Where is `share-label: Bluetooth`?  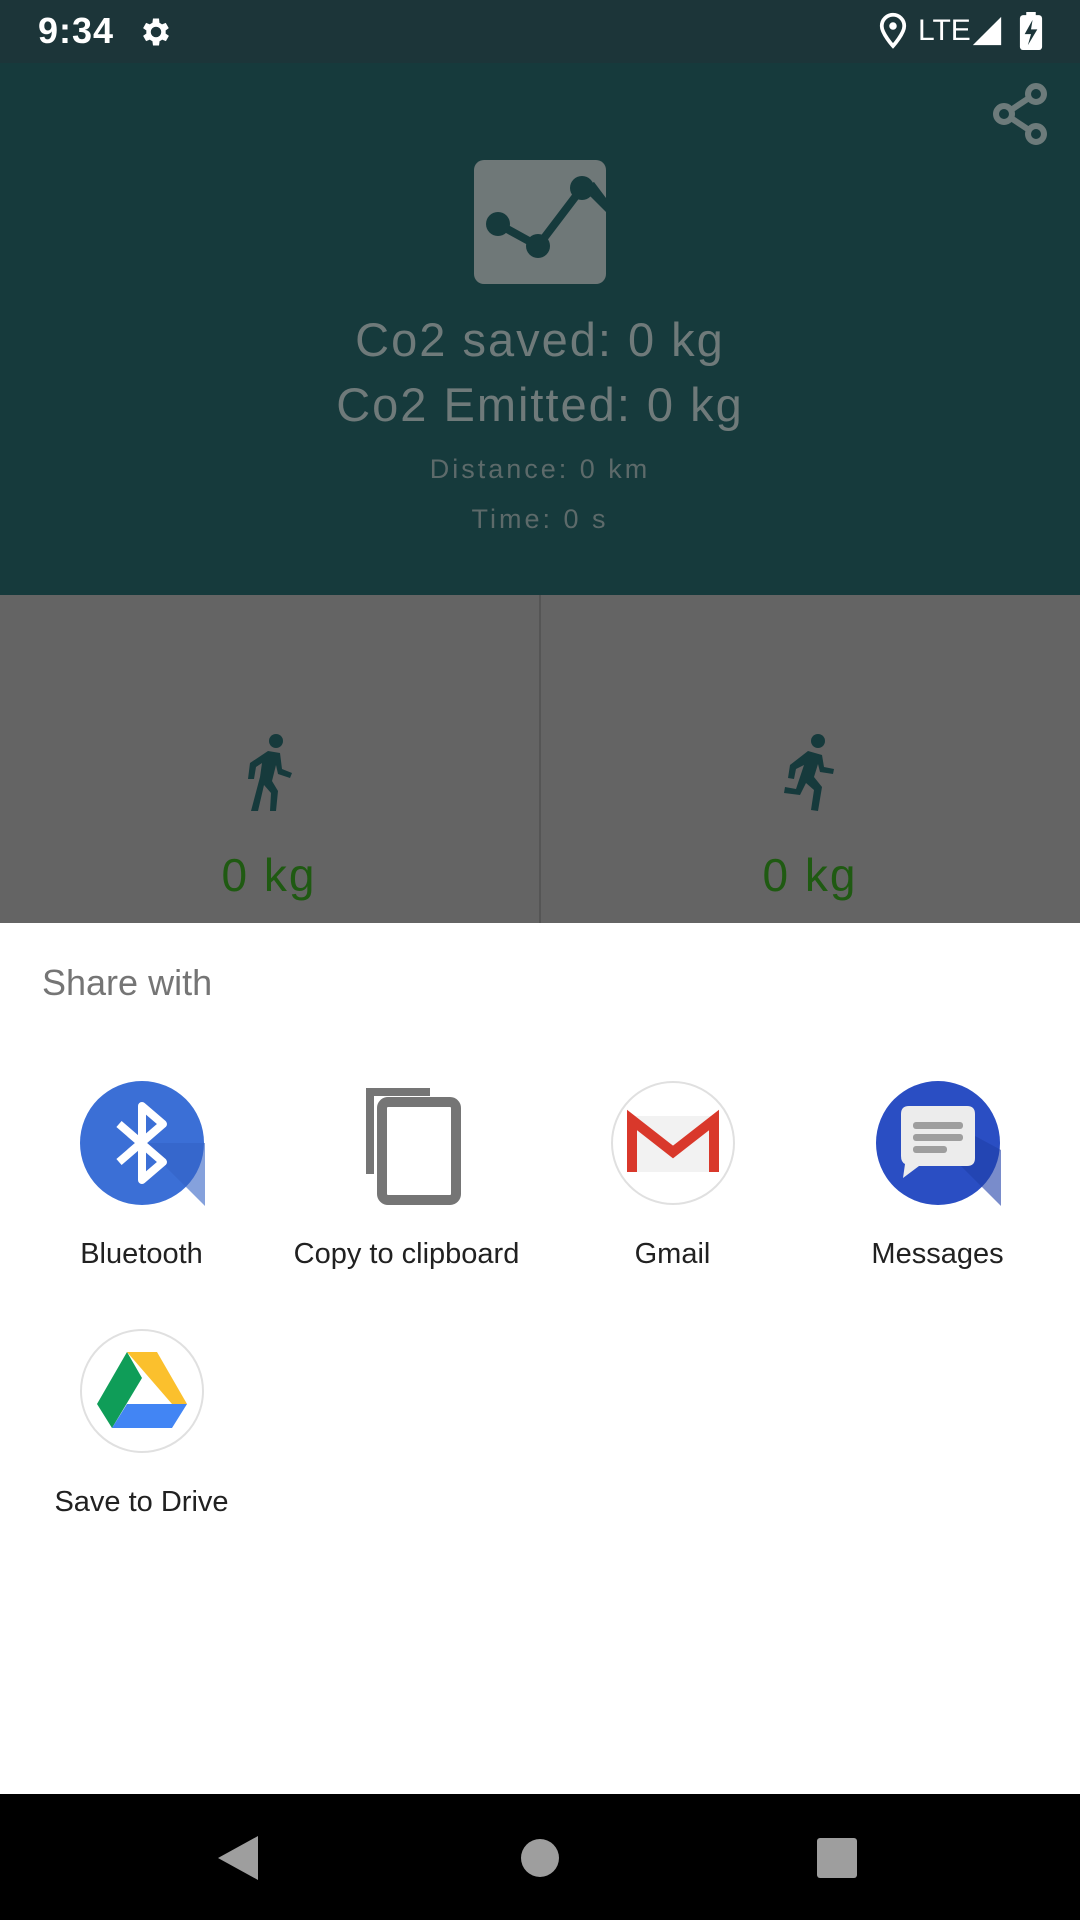
share-label: Bluetooth is located at coordinates (141, 1254).